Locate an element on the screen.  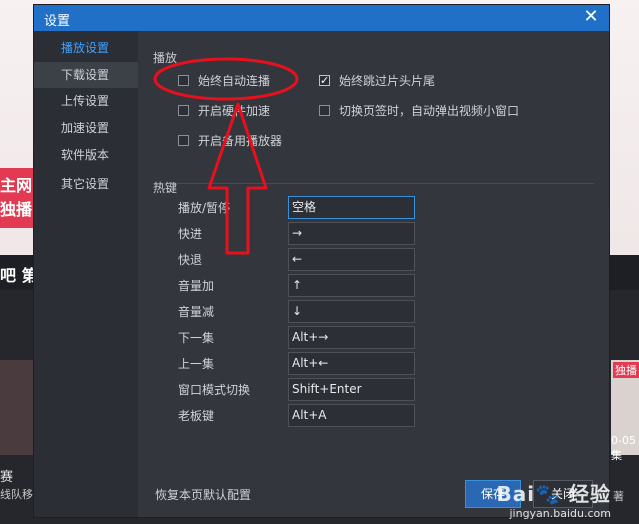
watermark-url: jingyan.baidu.com is located at coordinates (560, 513).